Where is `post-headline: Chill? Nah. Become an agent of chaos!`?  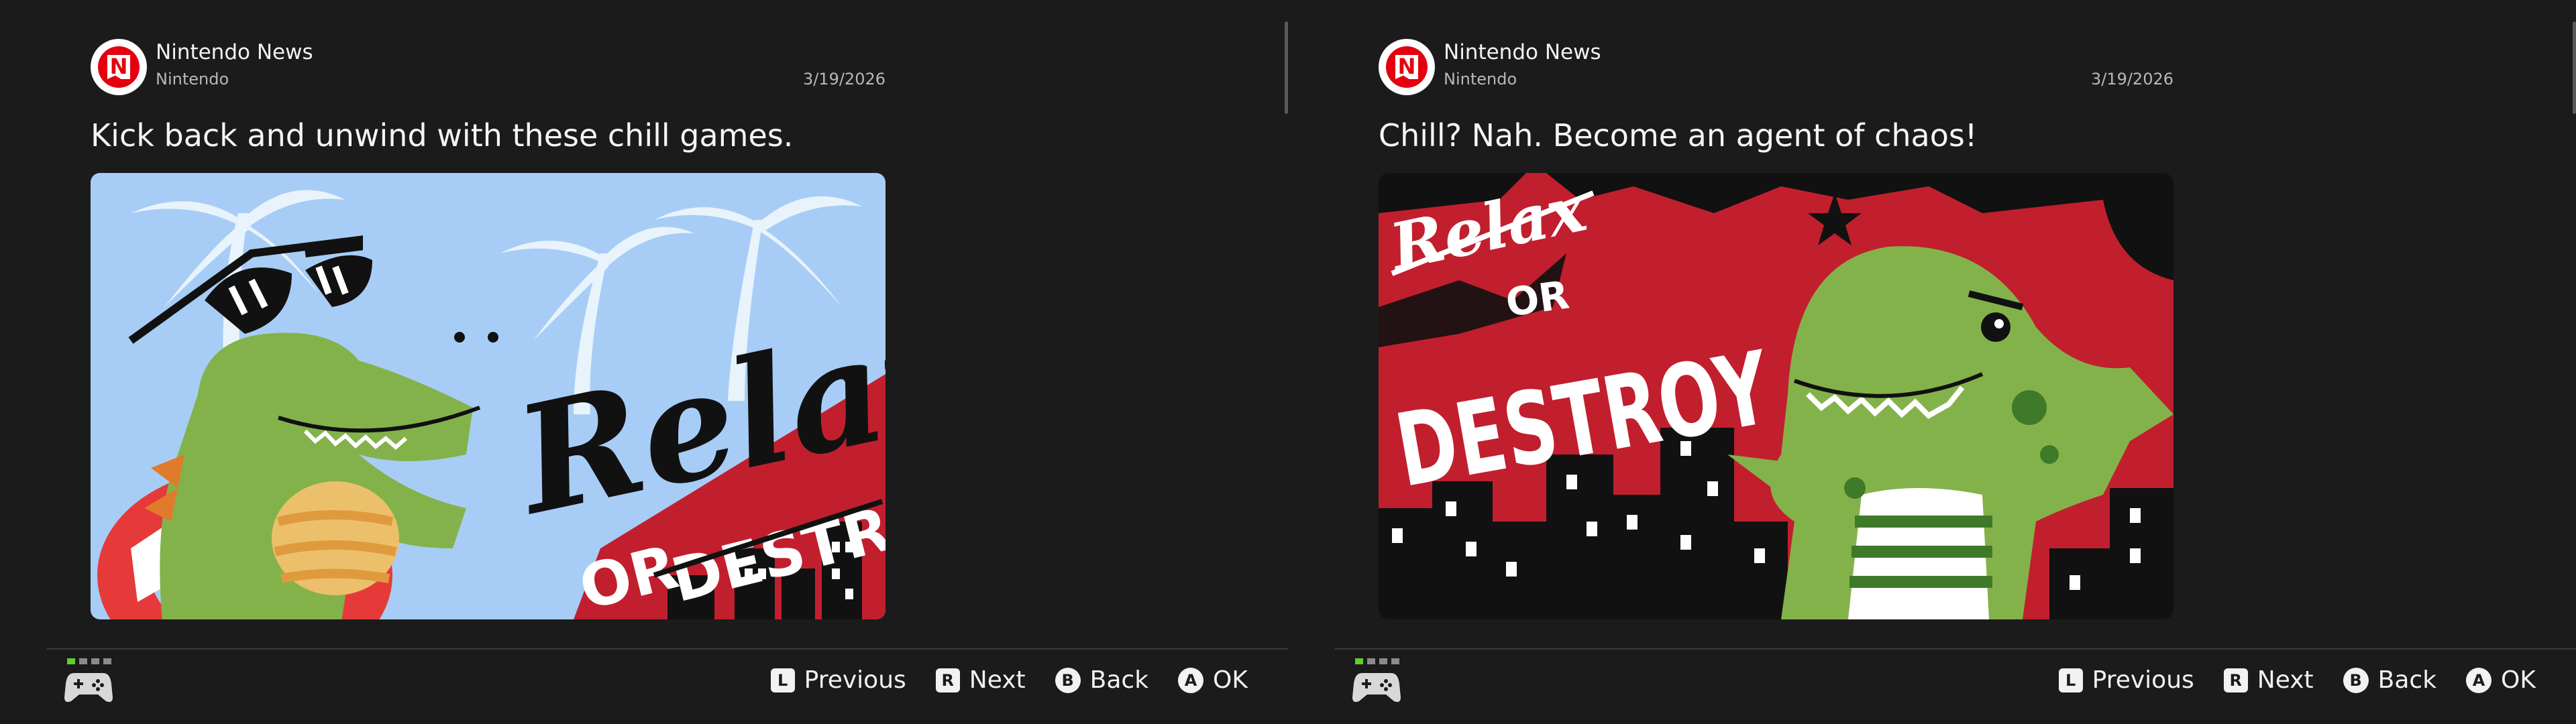 post-headline: Chill? Nah. Become an agent of chaos! is located at coordinates (1678, 135).